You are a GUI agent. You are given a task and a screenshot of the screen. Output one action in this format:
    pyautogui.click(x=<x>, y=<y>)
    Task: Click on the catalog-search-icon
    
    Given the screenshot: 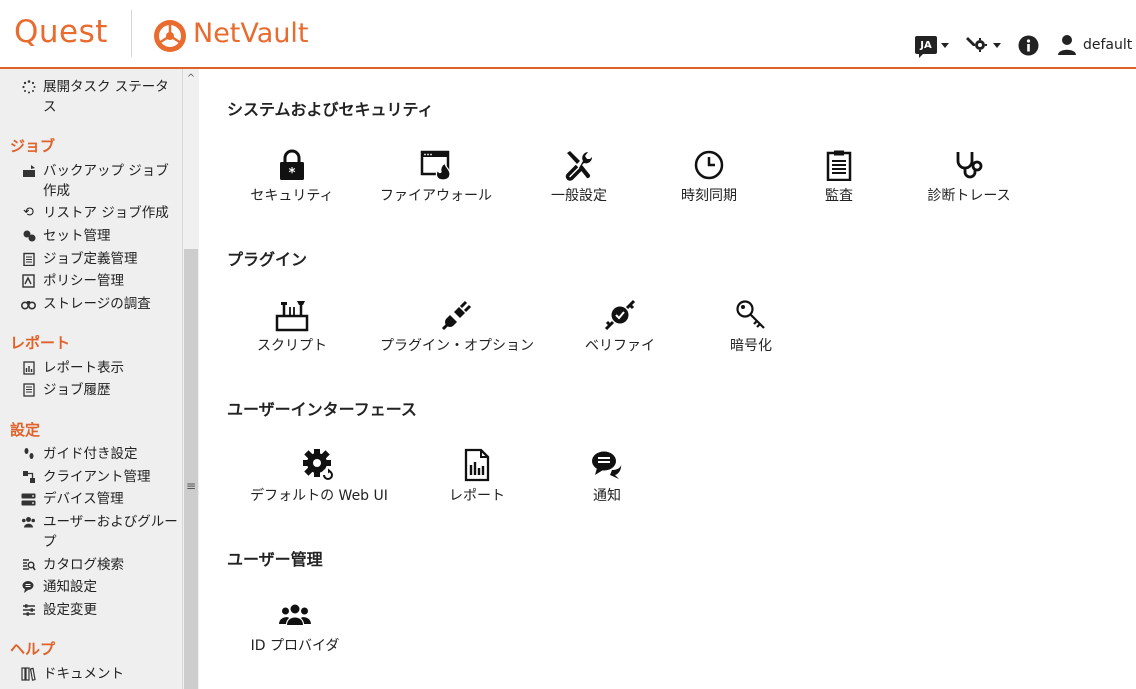 What is the action you would take?
    pyautogui.click(x=28, y=565)
    